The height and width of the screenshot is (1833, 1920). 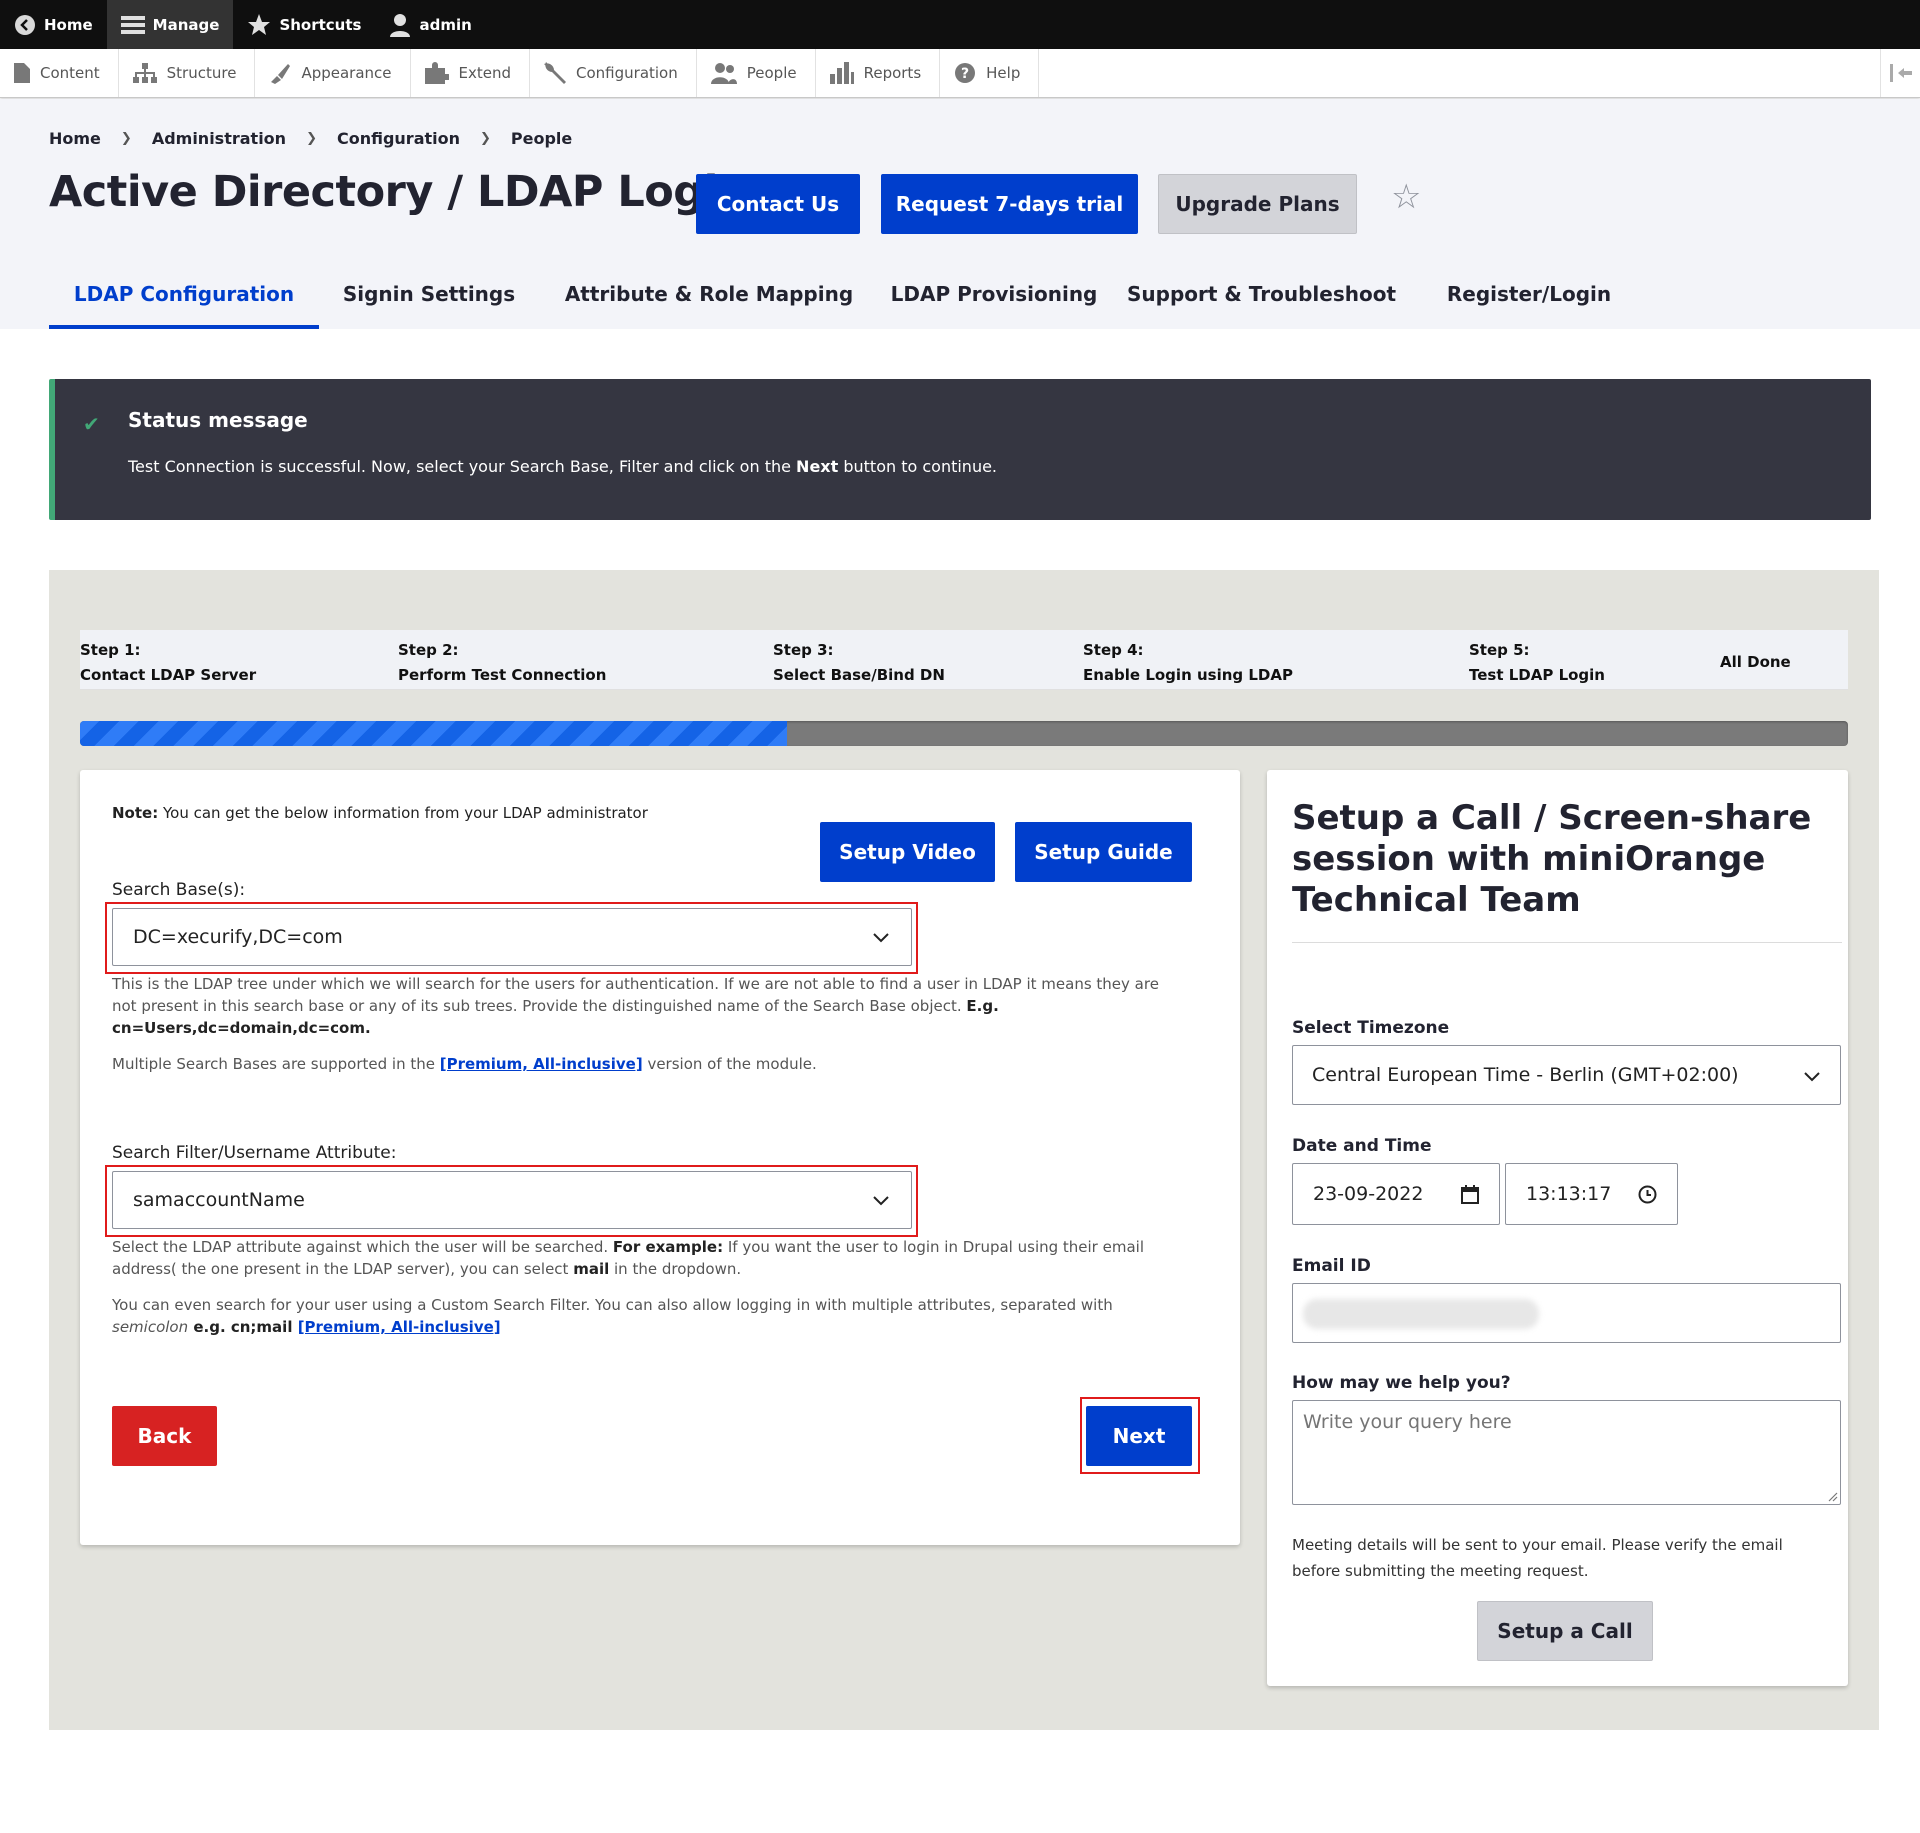 What do you see at coordinates (627, 73) in the screenshot?
I see `tray-item-label: Configuration` at bounding box center [627, 73].